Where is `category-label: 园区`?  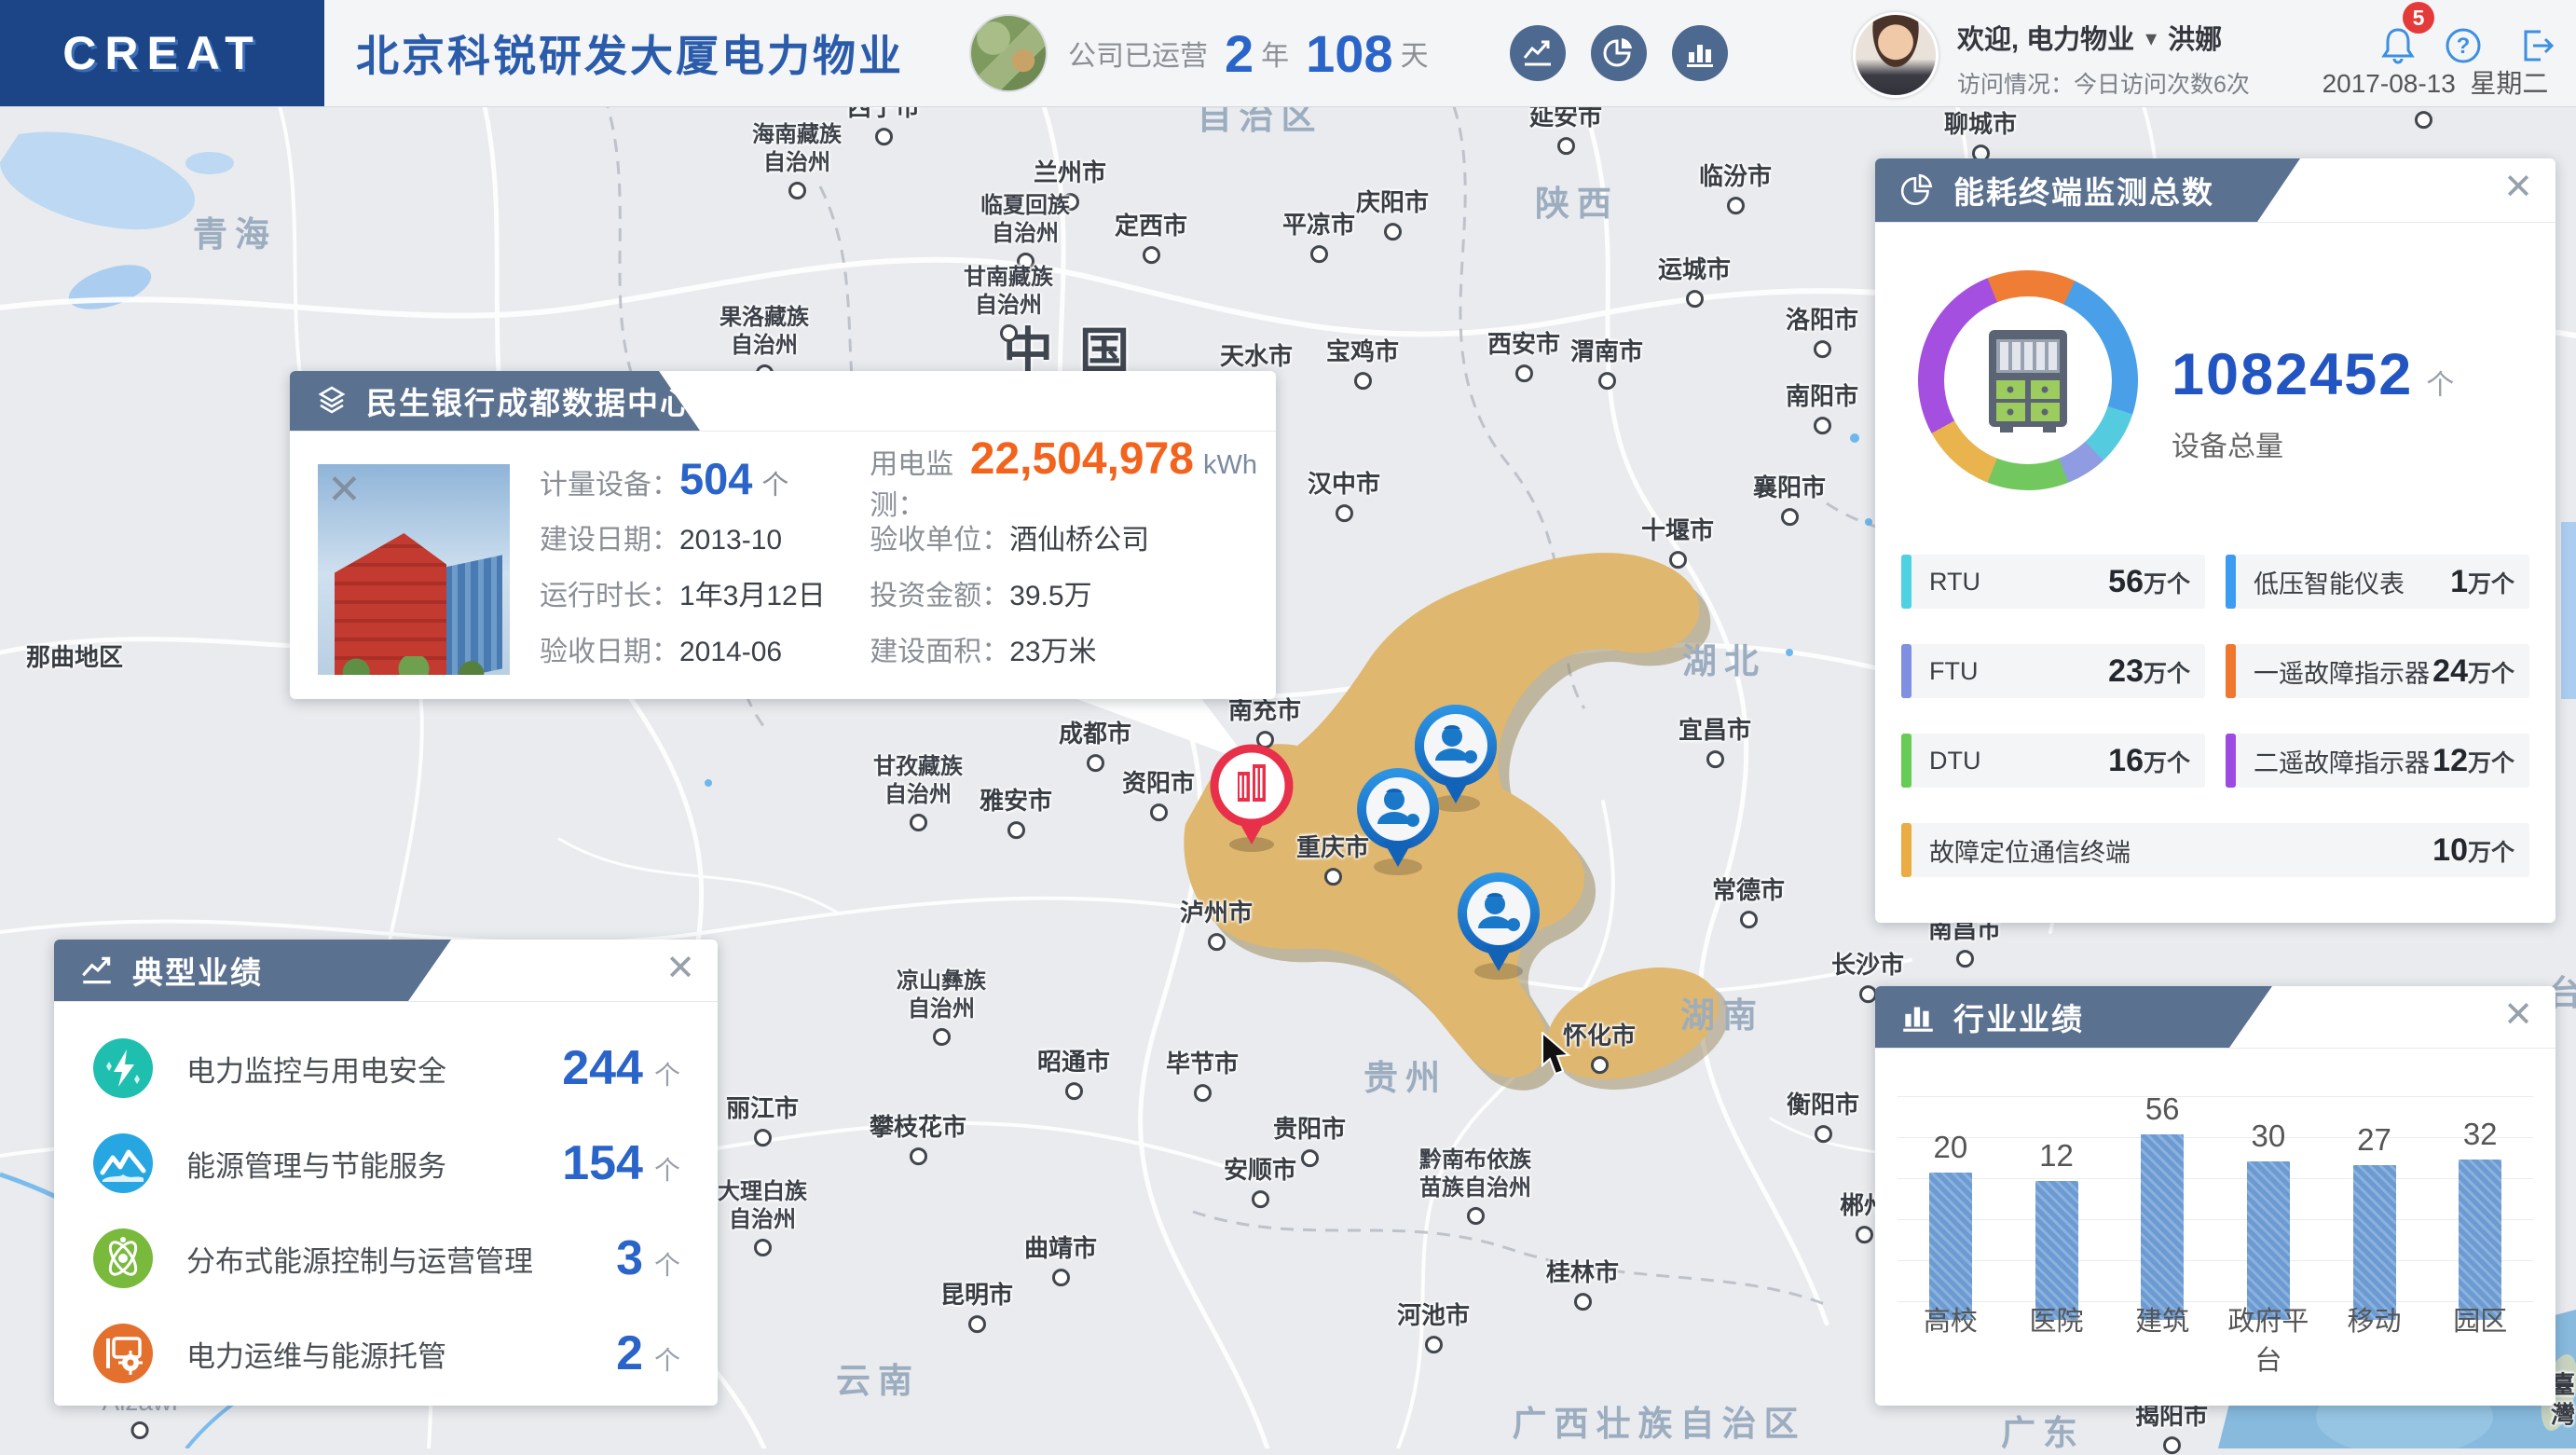 category-label: 园区 is located at coordinates (2480, 1338).